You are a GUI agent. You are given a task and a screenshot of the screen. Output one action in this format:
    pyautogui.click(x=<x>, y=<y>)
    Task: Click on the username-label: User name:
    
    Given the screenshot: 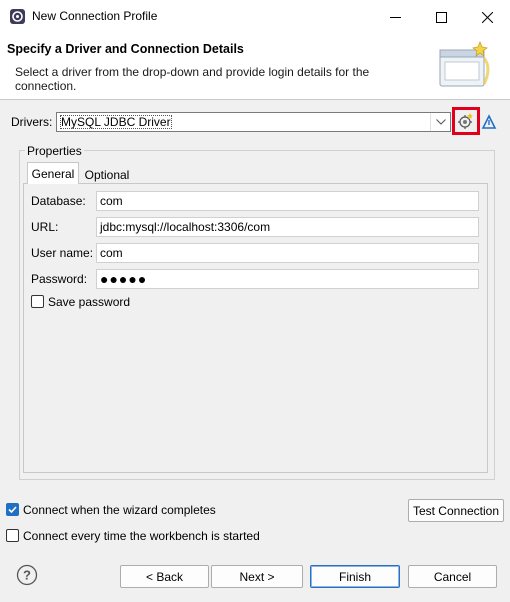 What is the action you would take?
    pyautogui.click(x=62, y=253)
    